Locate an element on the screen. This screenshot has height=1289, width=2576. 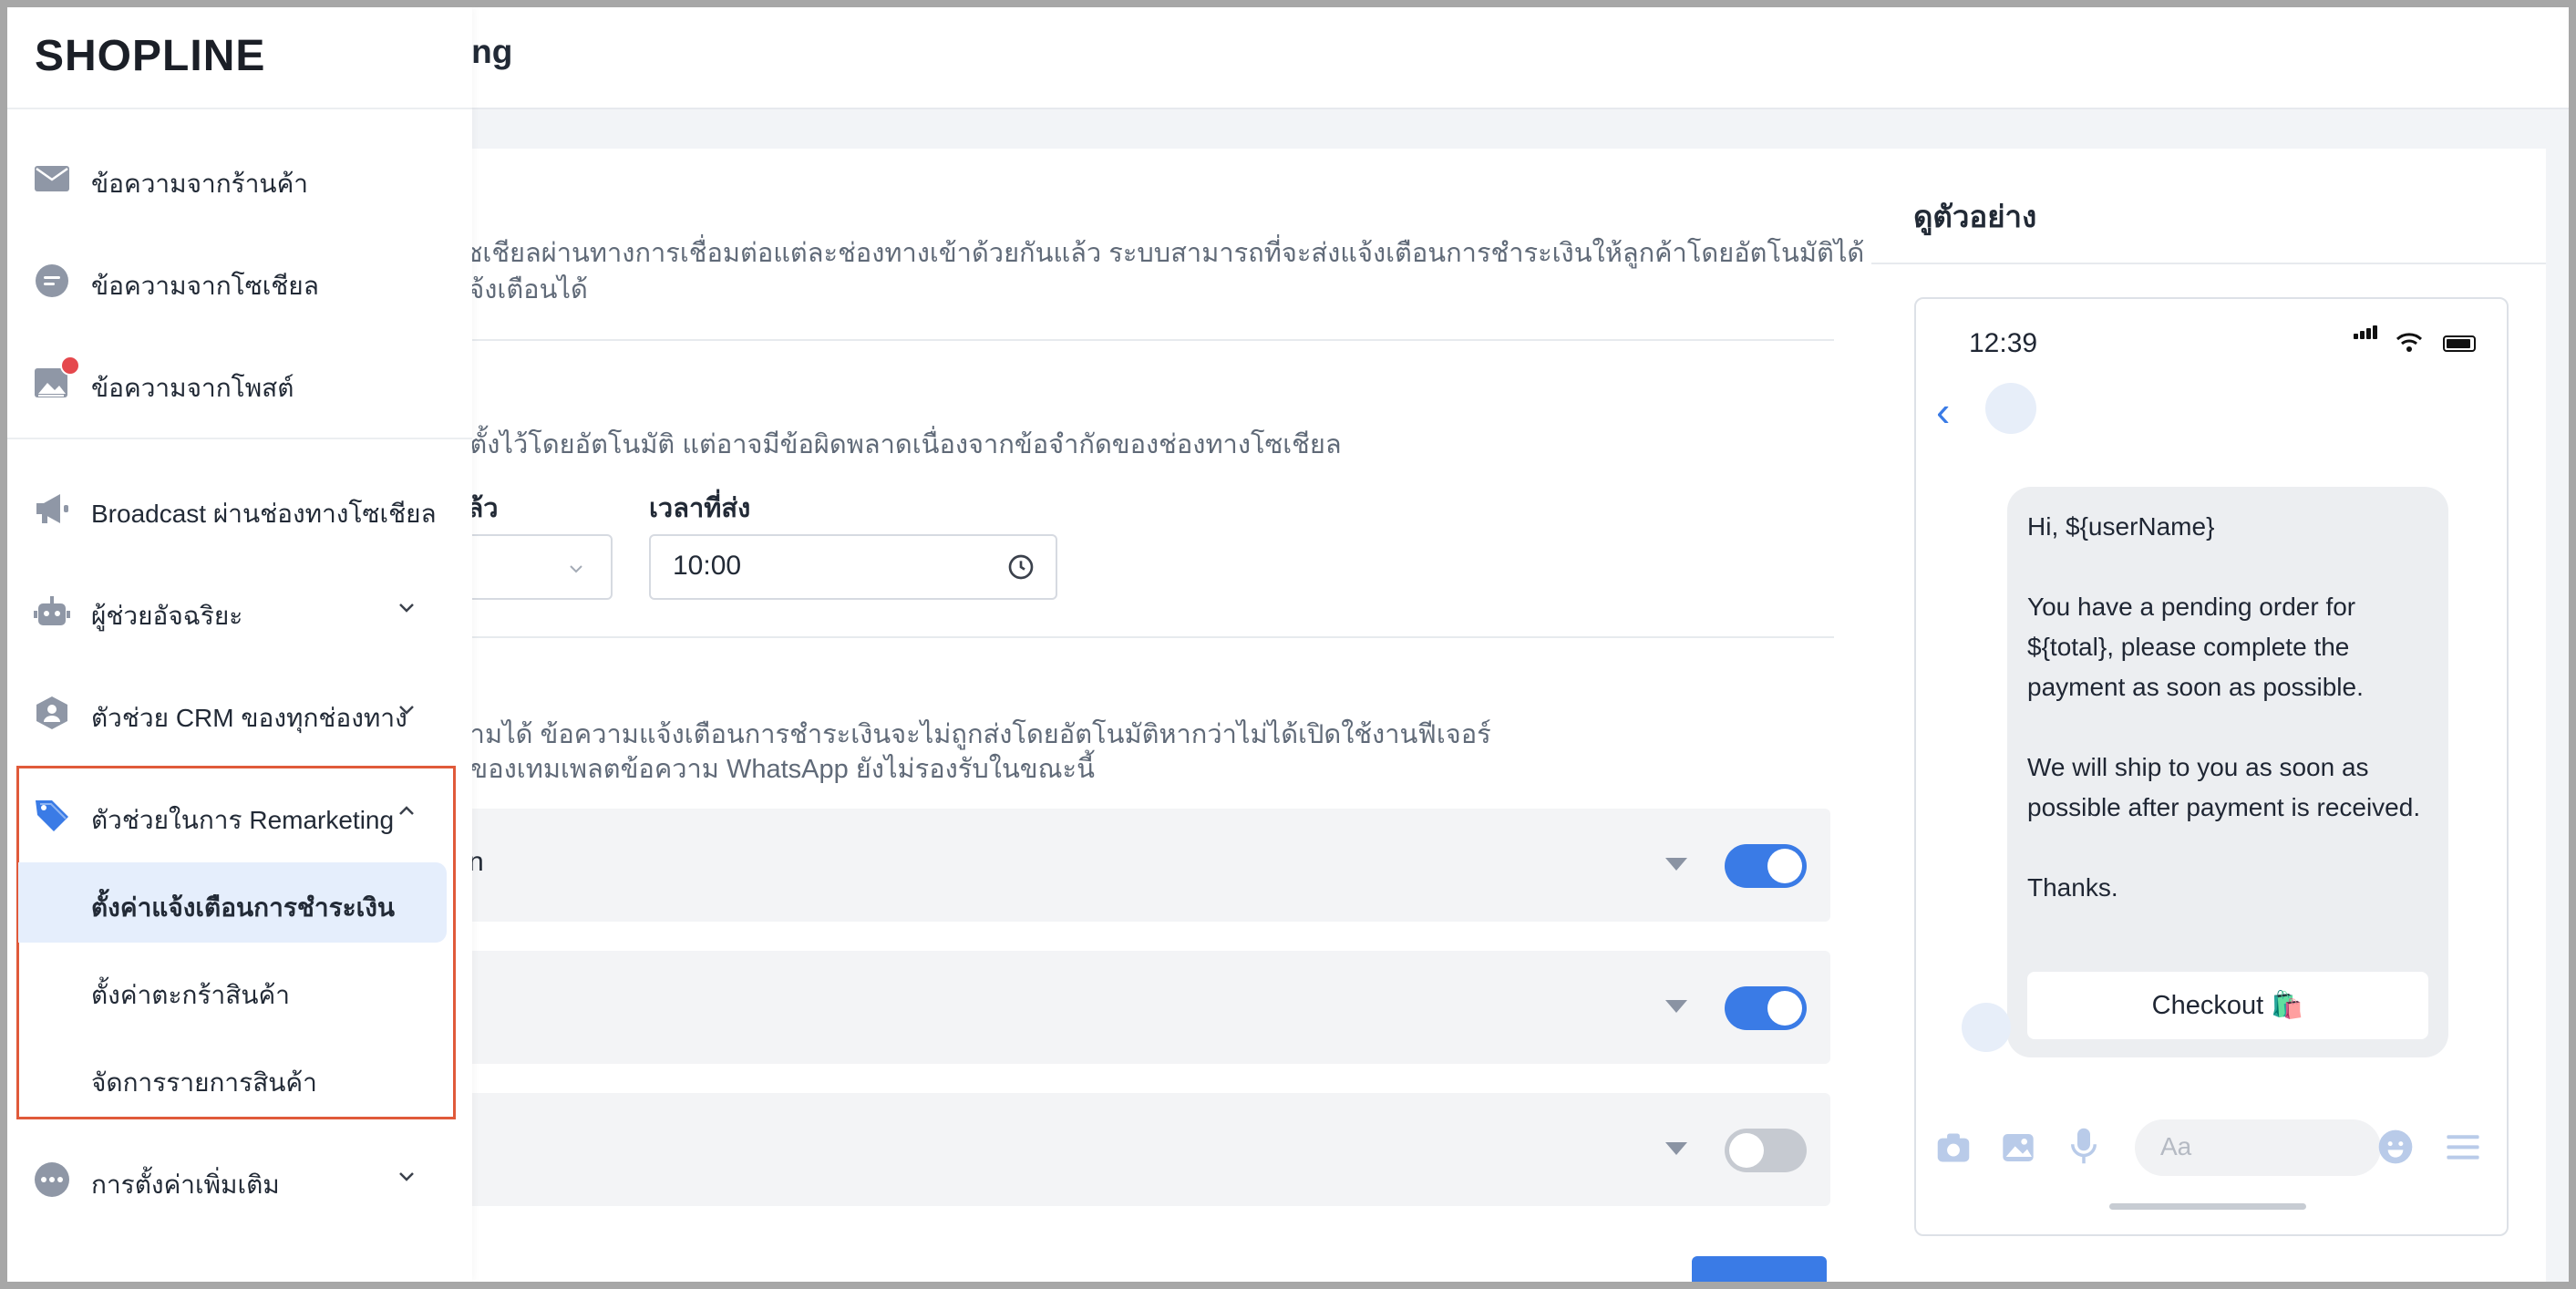
wifi-icon is located at coordinates (2409, 342).